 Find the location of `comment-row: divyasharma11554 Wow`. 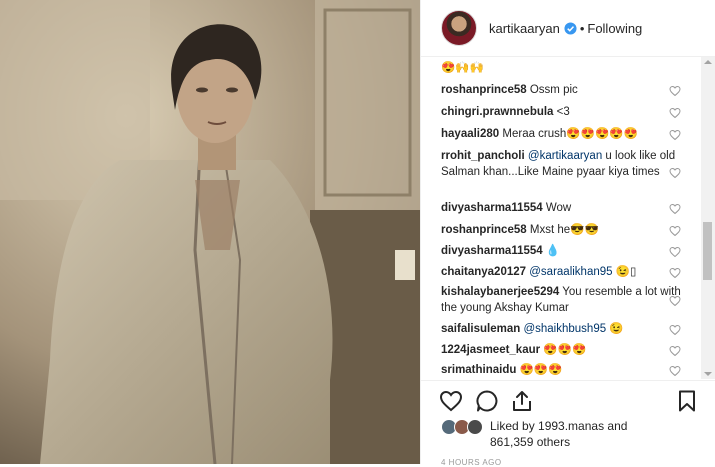

comment-row: divyasharma11554 Wow is located at coordinates (561, 208).